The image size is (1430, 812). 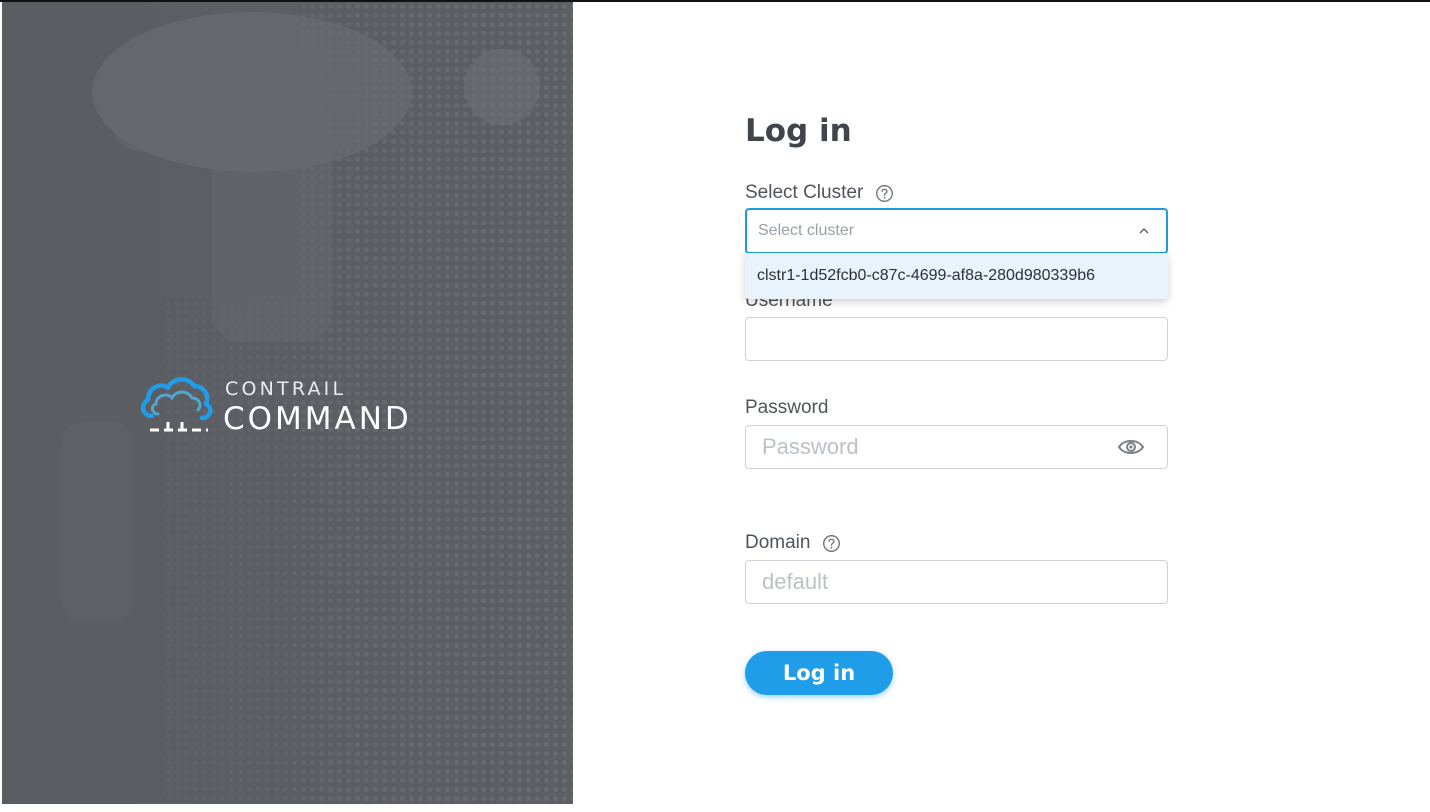 What do you see at coordinates (804, 192) in the screenshot?
I see `cluster-label: Select Cluster` at bounding box center [804, 192].